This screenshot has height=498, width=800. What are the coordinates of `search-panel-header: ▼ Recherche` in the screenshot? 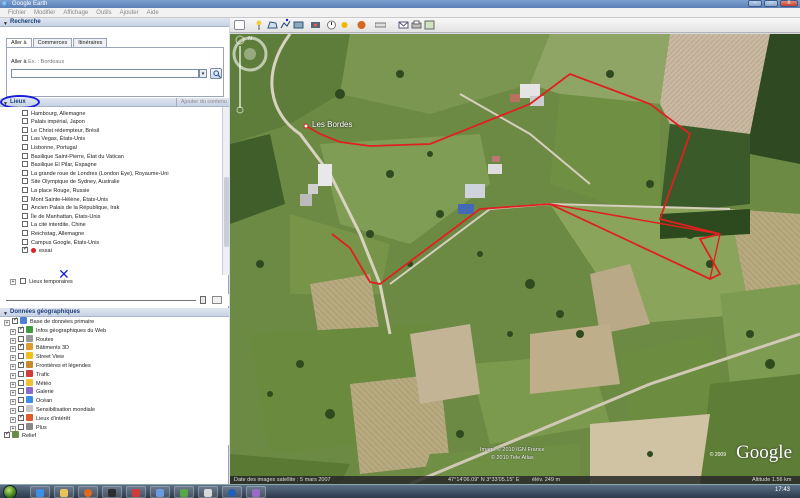 It's located at (114, 22).